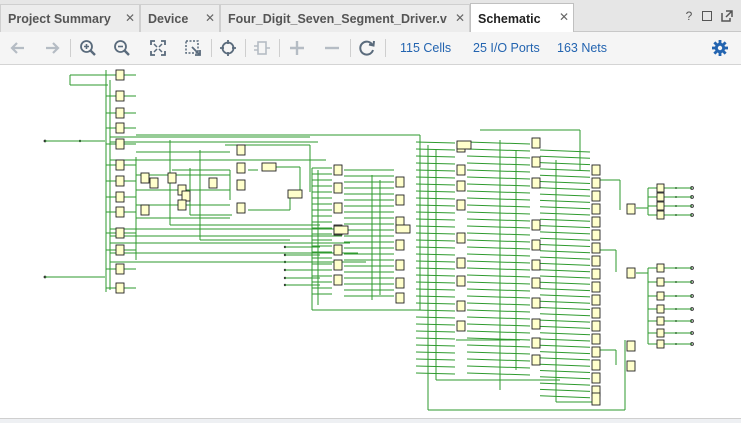 Image resolution: width=741 pixels, height=423 pixels. What do you see at coordinates (425, 48) in the screenshot?
I see `cells-count-link: 115 Cells` at bounding box center [425, 48].